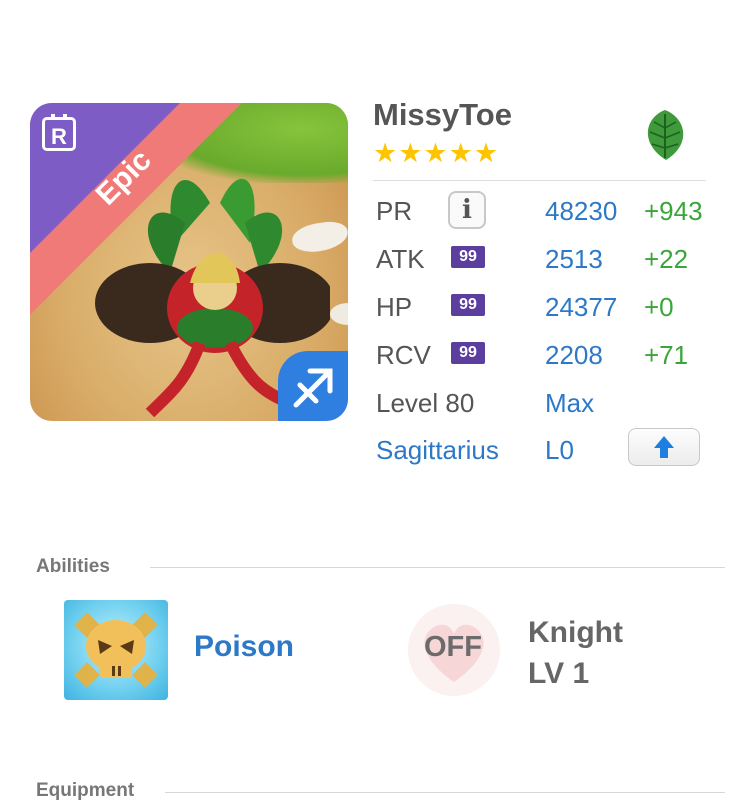 This screenshot has width=755, height=802. I want to click on ability-name: Poison, so click(244, 647).